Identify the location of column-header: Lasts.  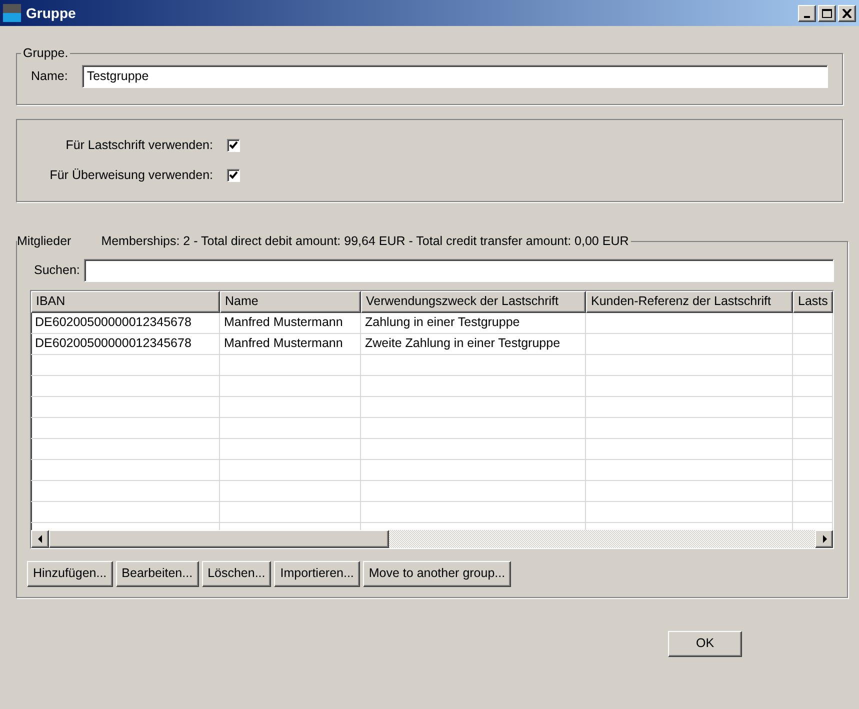
(813, 301).